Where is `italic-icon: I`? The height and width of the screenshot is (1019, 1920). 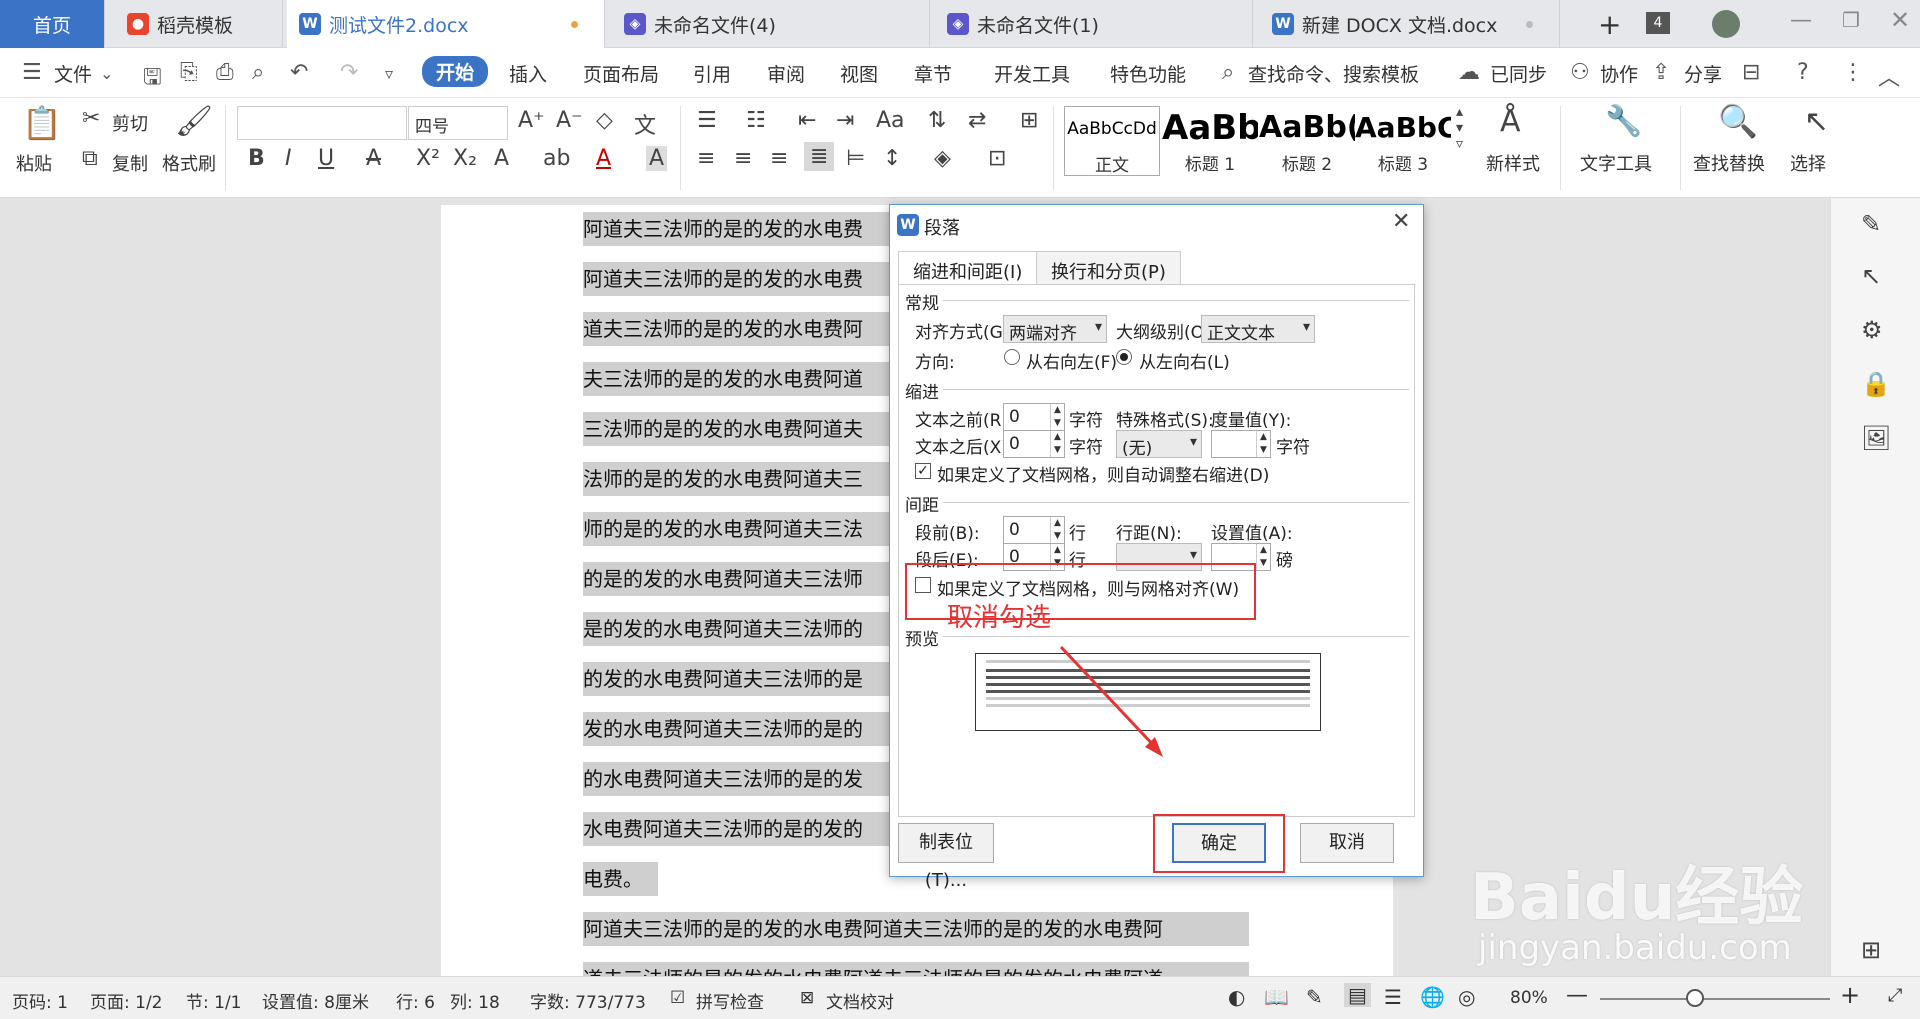 italic-icon: I is located at coordinates (288, 158).